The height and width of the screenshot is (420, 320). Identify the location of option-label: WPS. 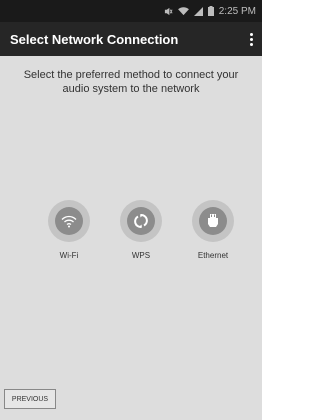
(141, 255).